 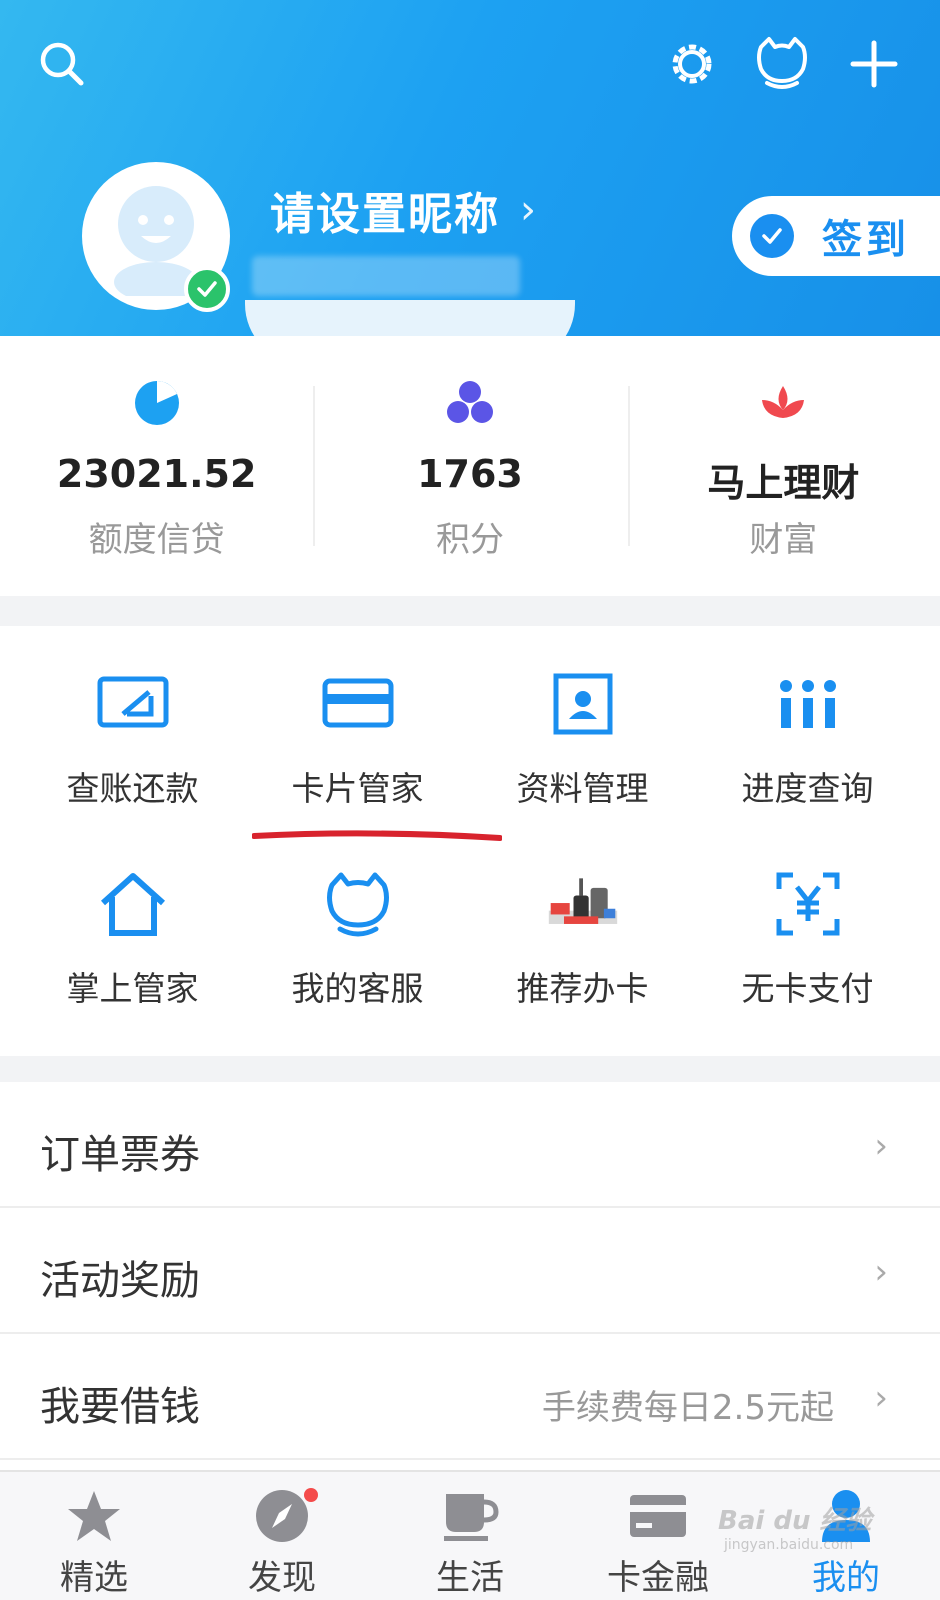 I want to click on tab-featured: 精选, so click(x=94, y=1536).